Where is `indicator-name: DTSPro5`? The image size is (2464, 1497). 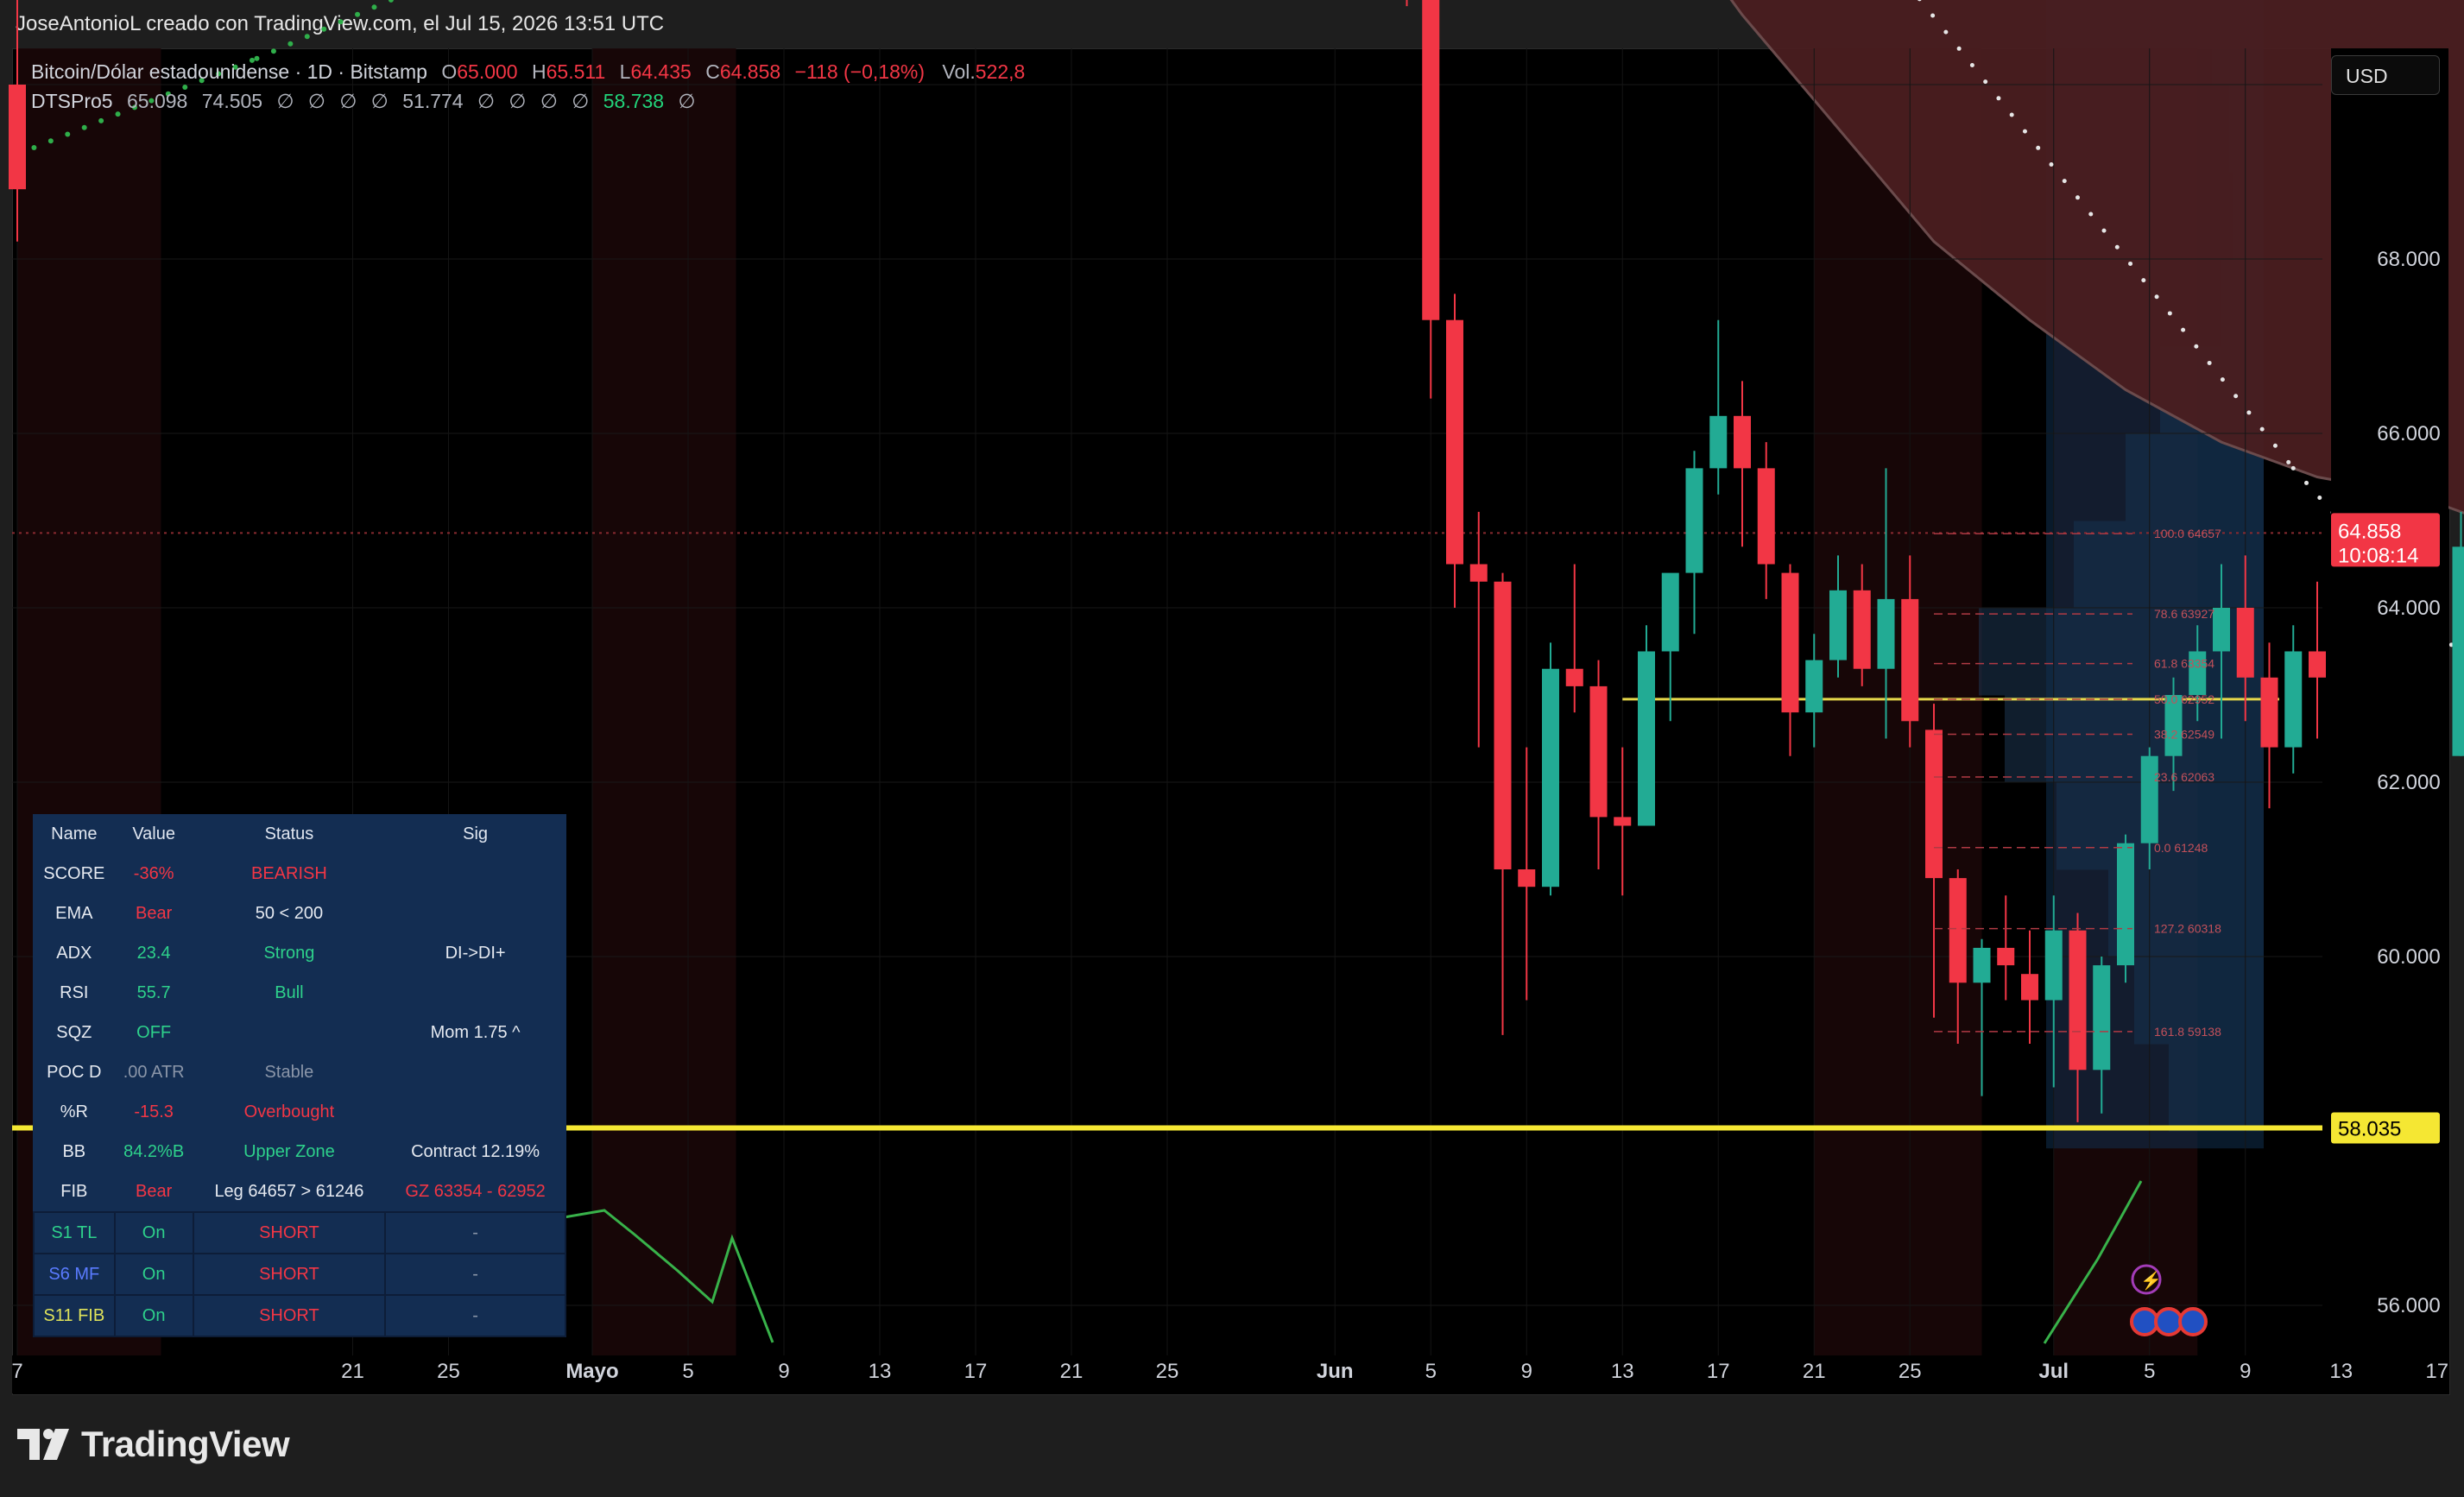
indicator-name: DTSPro5 is located at coordinates (72, 101).